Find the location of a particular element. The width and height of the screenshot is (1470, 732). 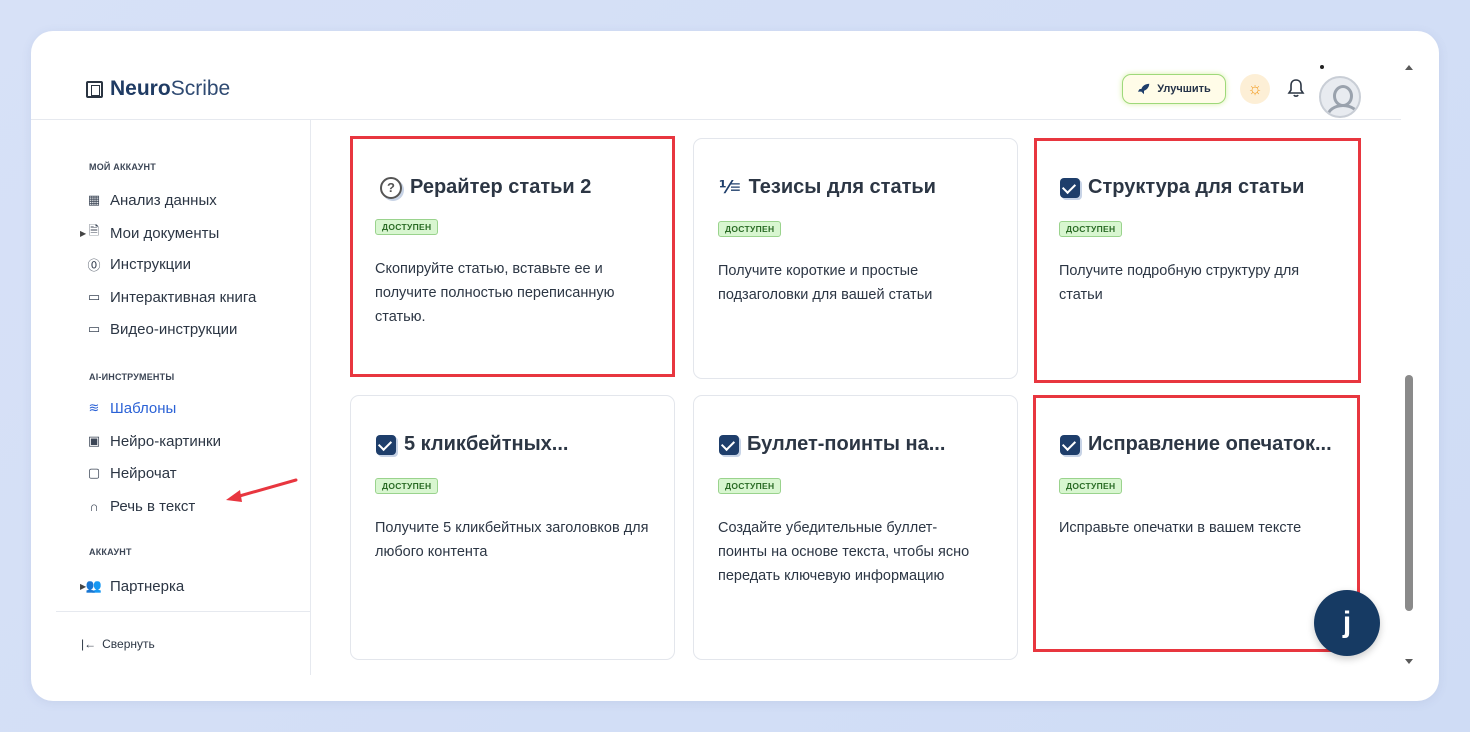

top-header: Neuro Scribe Улучшить ☼ is located at coordinates (716, 75).